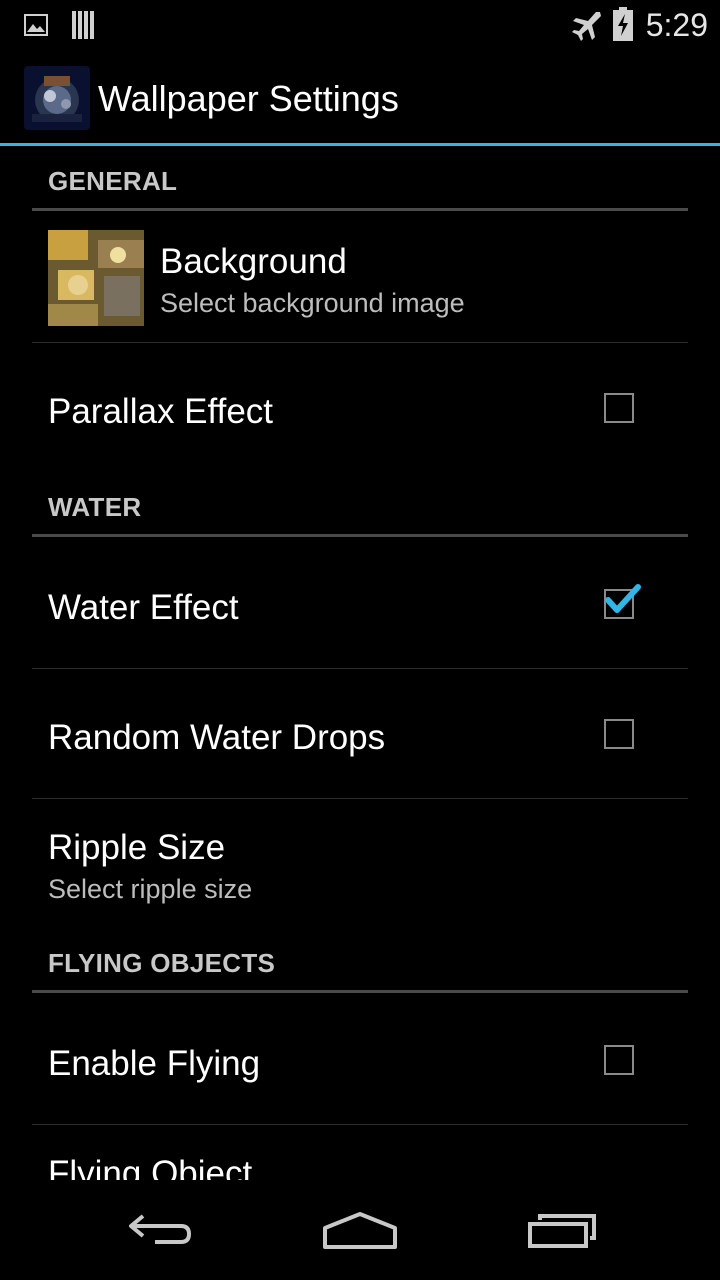 The height and width of the screenshot is (1280, 720). Describe the element at coordinates (143, 607) in the screenshot. I see `pref-title: Water Effect` at that location.